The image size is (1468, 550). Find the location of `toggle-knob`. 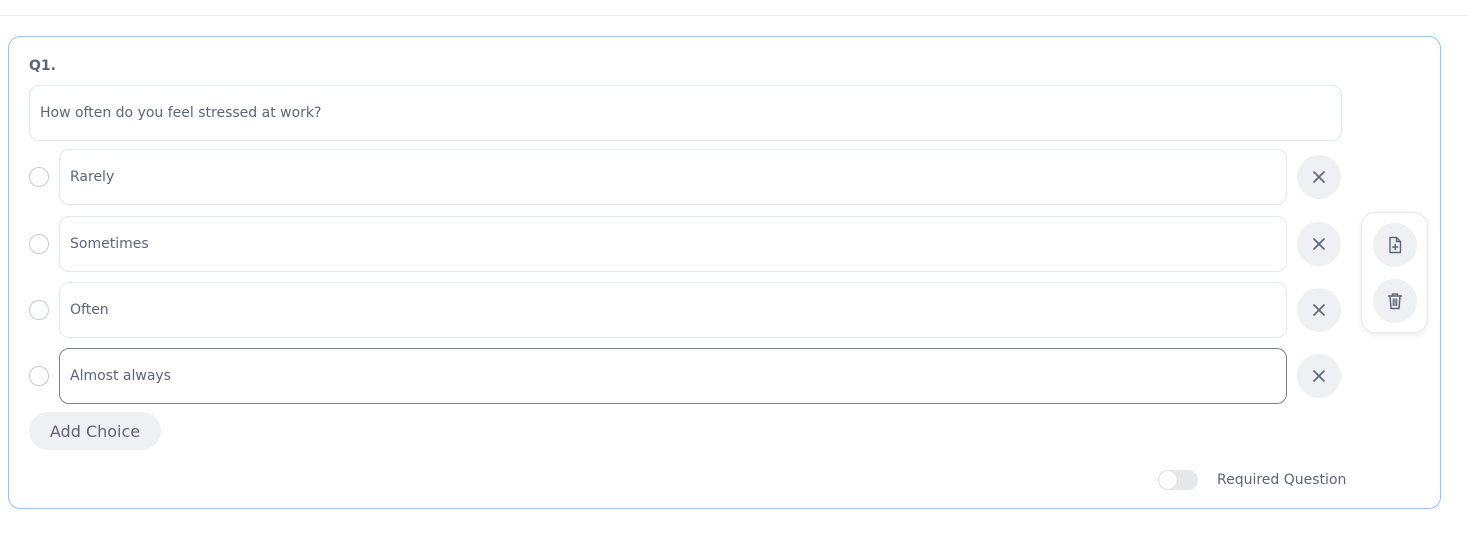

toggle-knob is located at coordinates (1168, 480).